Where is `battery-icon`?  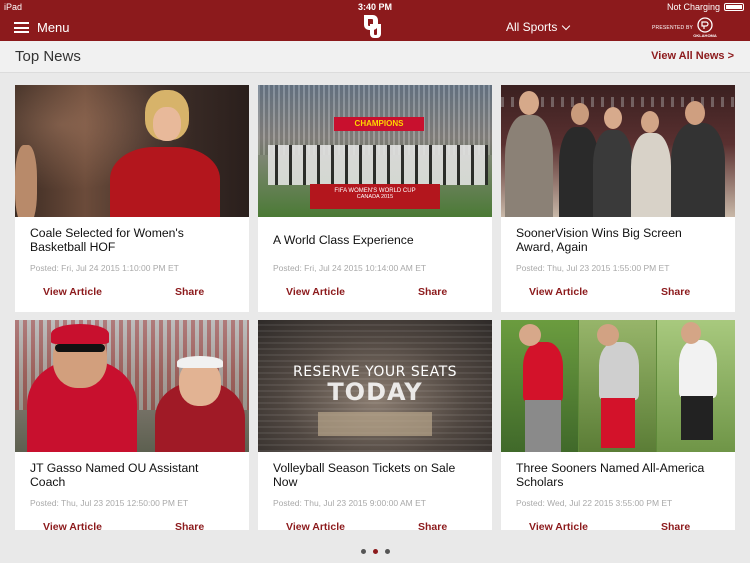
battery-icon is located at coordinates (734, 7).